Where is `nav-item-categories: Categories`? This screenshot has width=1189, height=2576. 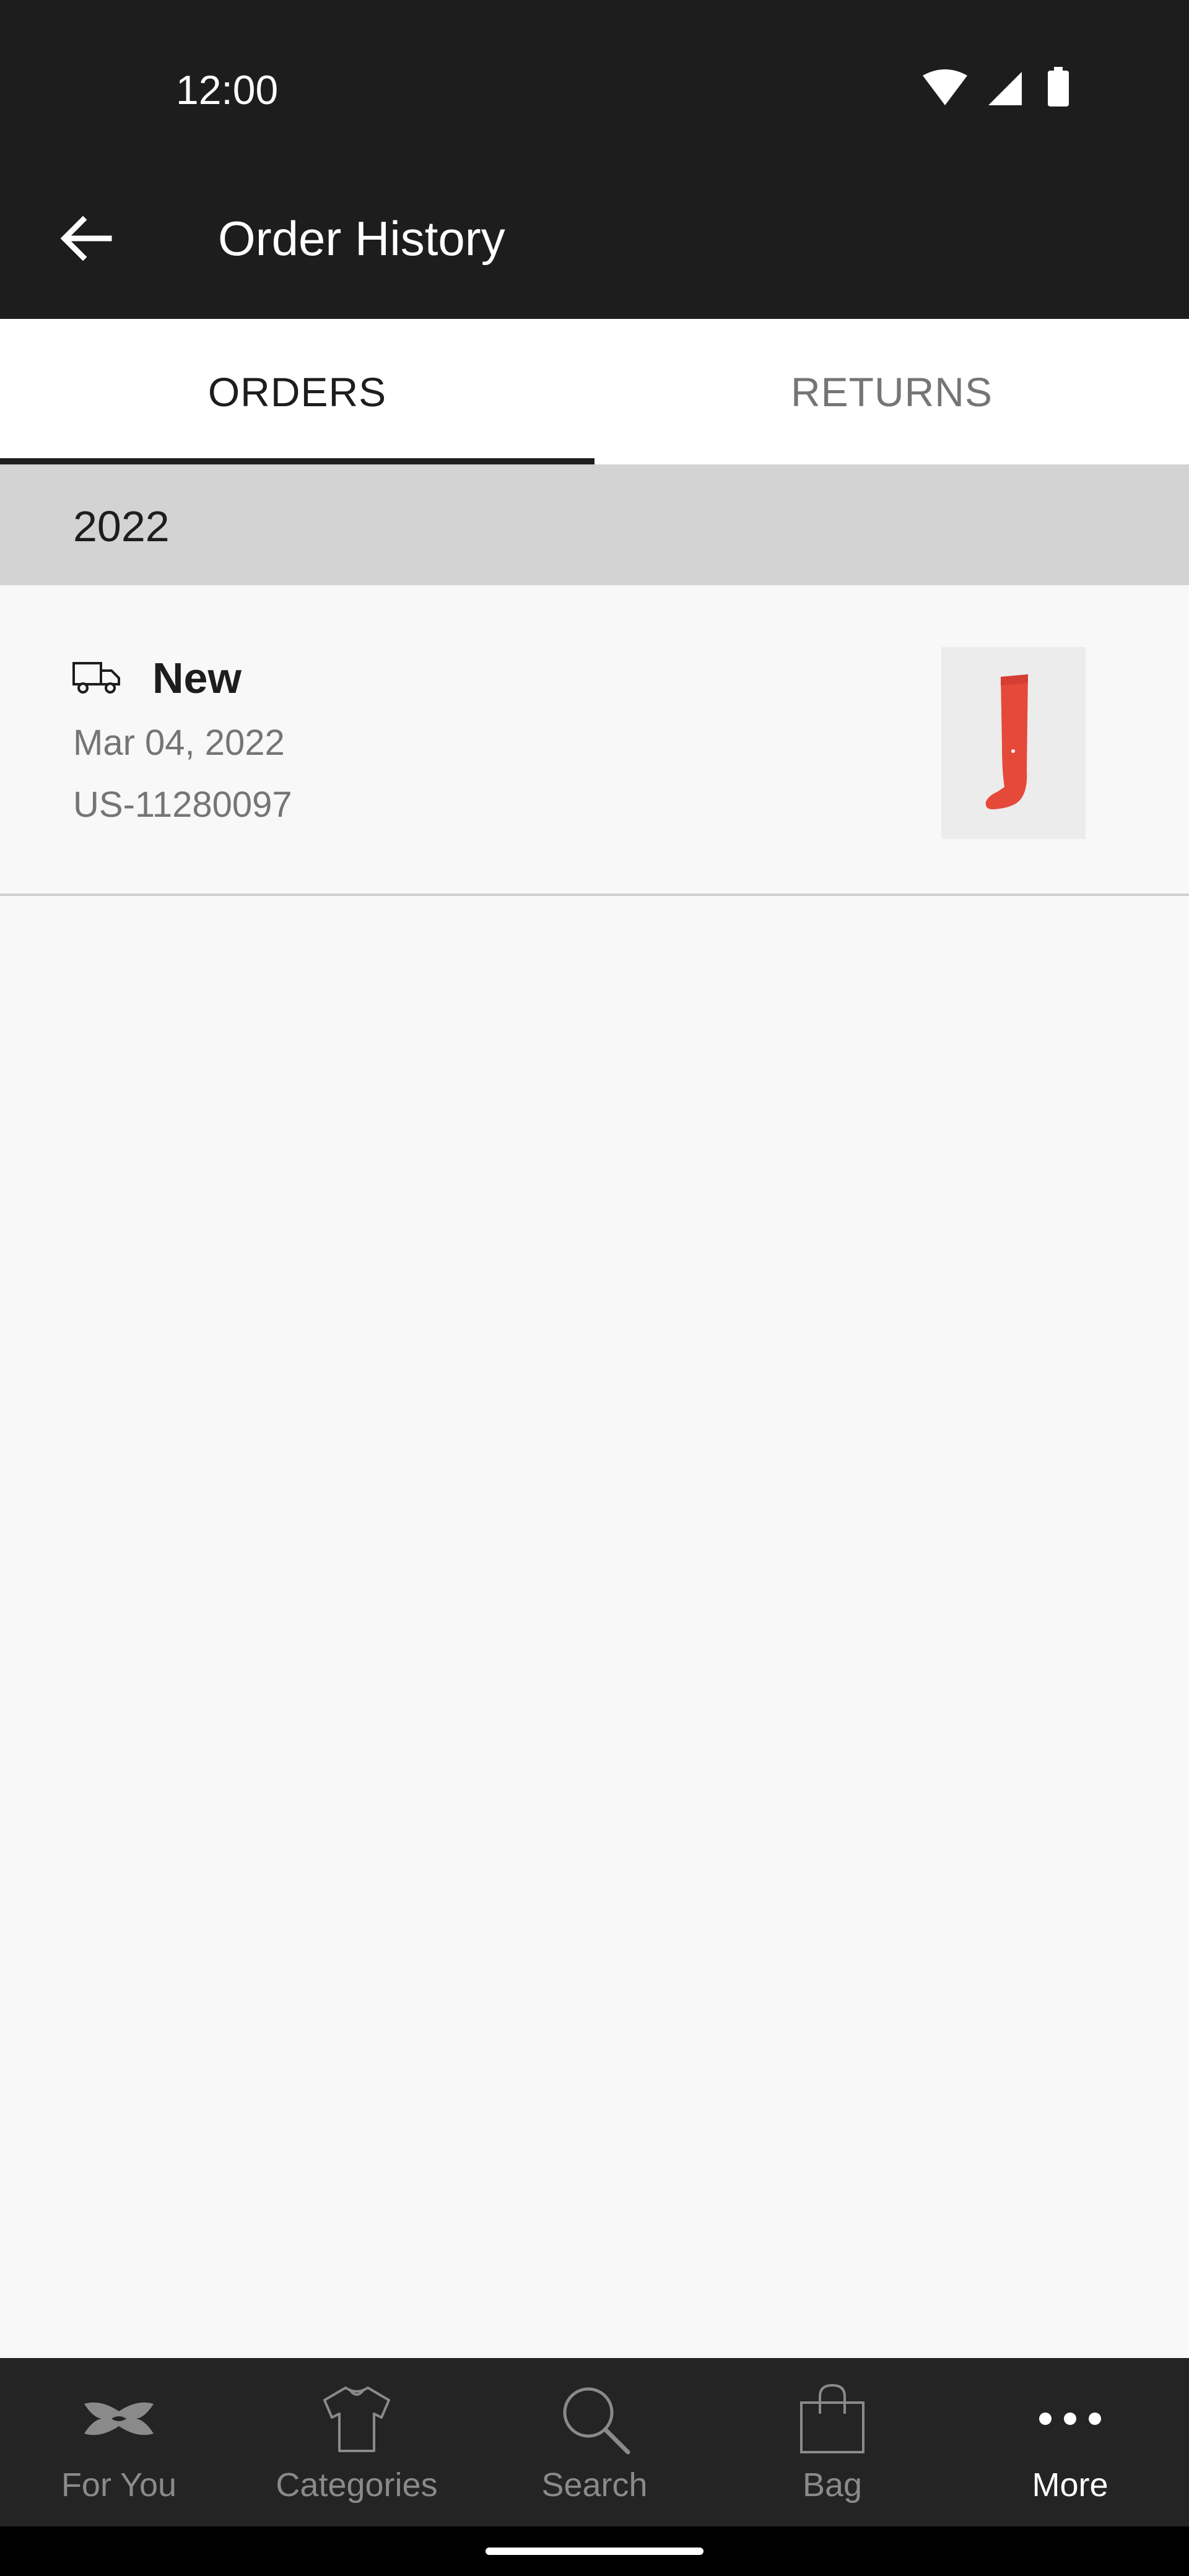 nav-item-categories: Categories is located at coordinates (357, 2442).